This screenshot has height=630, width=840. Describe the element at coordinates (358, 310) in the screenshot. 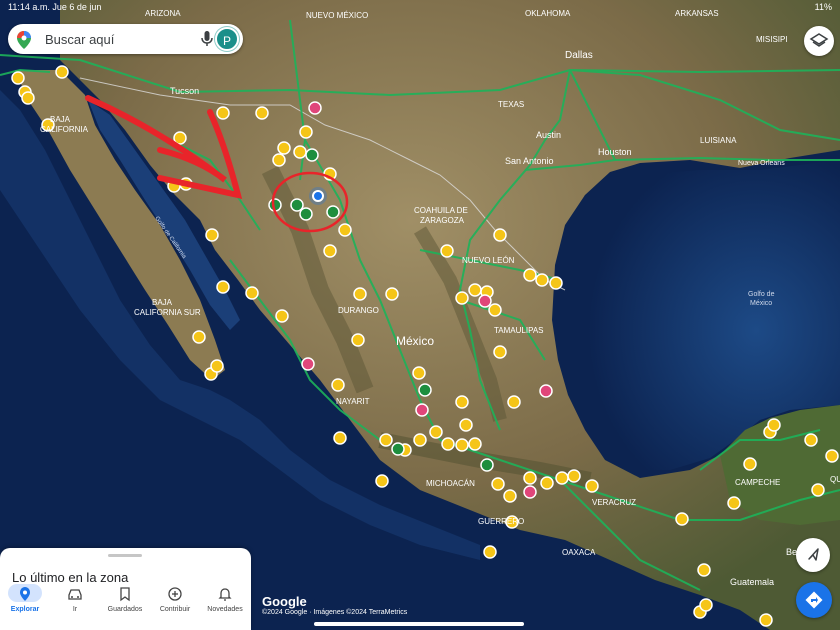

I see `label-durango: DURANGO` at that location.